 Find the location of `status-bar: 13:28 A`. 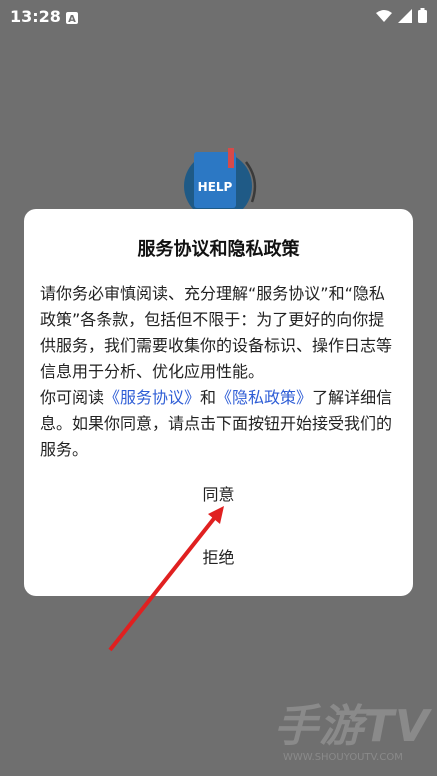

status-bar: 13:28 A is located at coordinates (218, 16).